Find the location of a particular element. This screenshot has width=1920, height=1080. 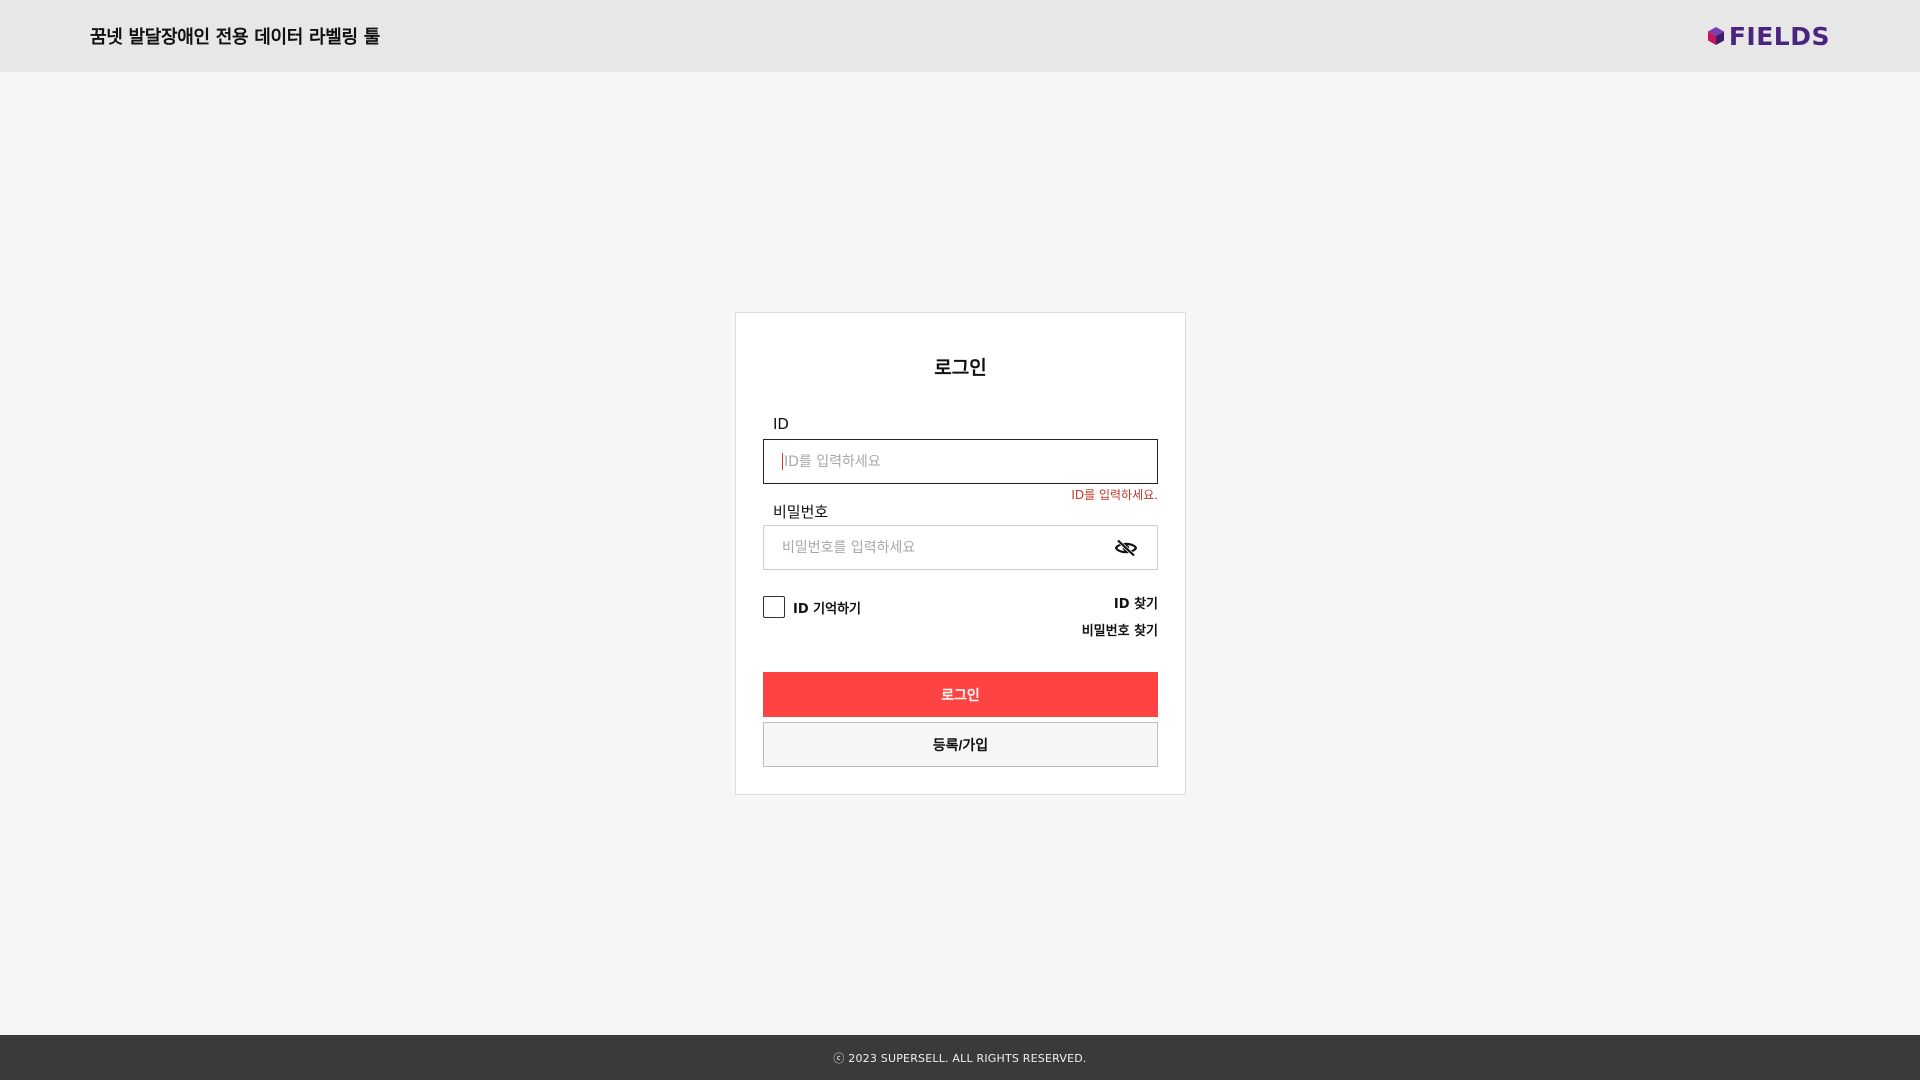

register-button: 등록/가입 is located at coordinates (960, 744).